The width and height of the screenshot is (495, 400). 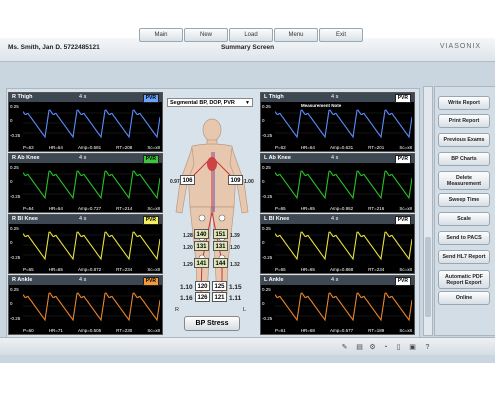 What do you see at coordinates (247, 103) in the screenshot?
I see `chevron-down-icon: ▼` at bounding box center [247, 103].